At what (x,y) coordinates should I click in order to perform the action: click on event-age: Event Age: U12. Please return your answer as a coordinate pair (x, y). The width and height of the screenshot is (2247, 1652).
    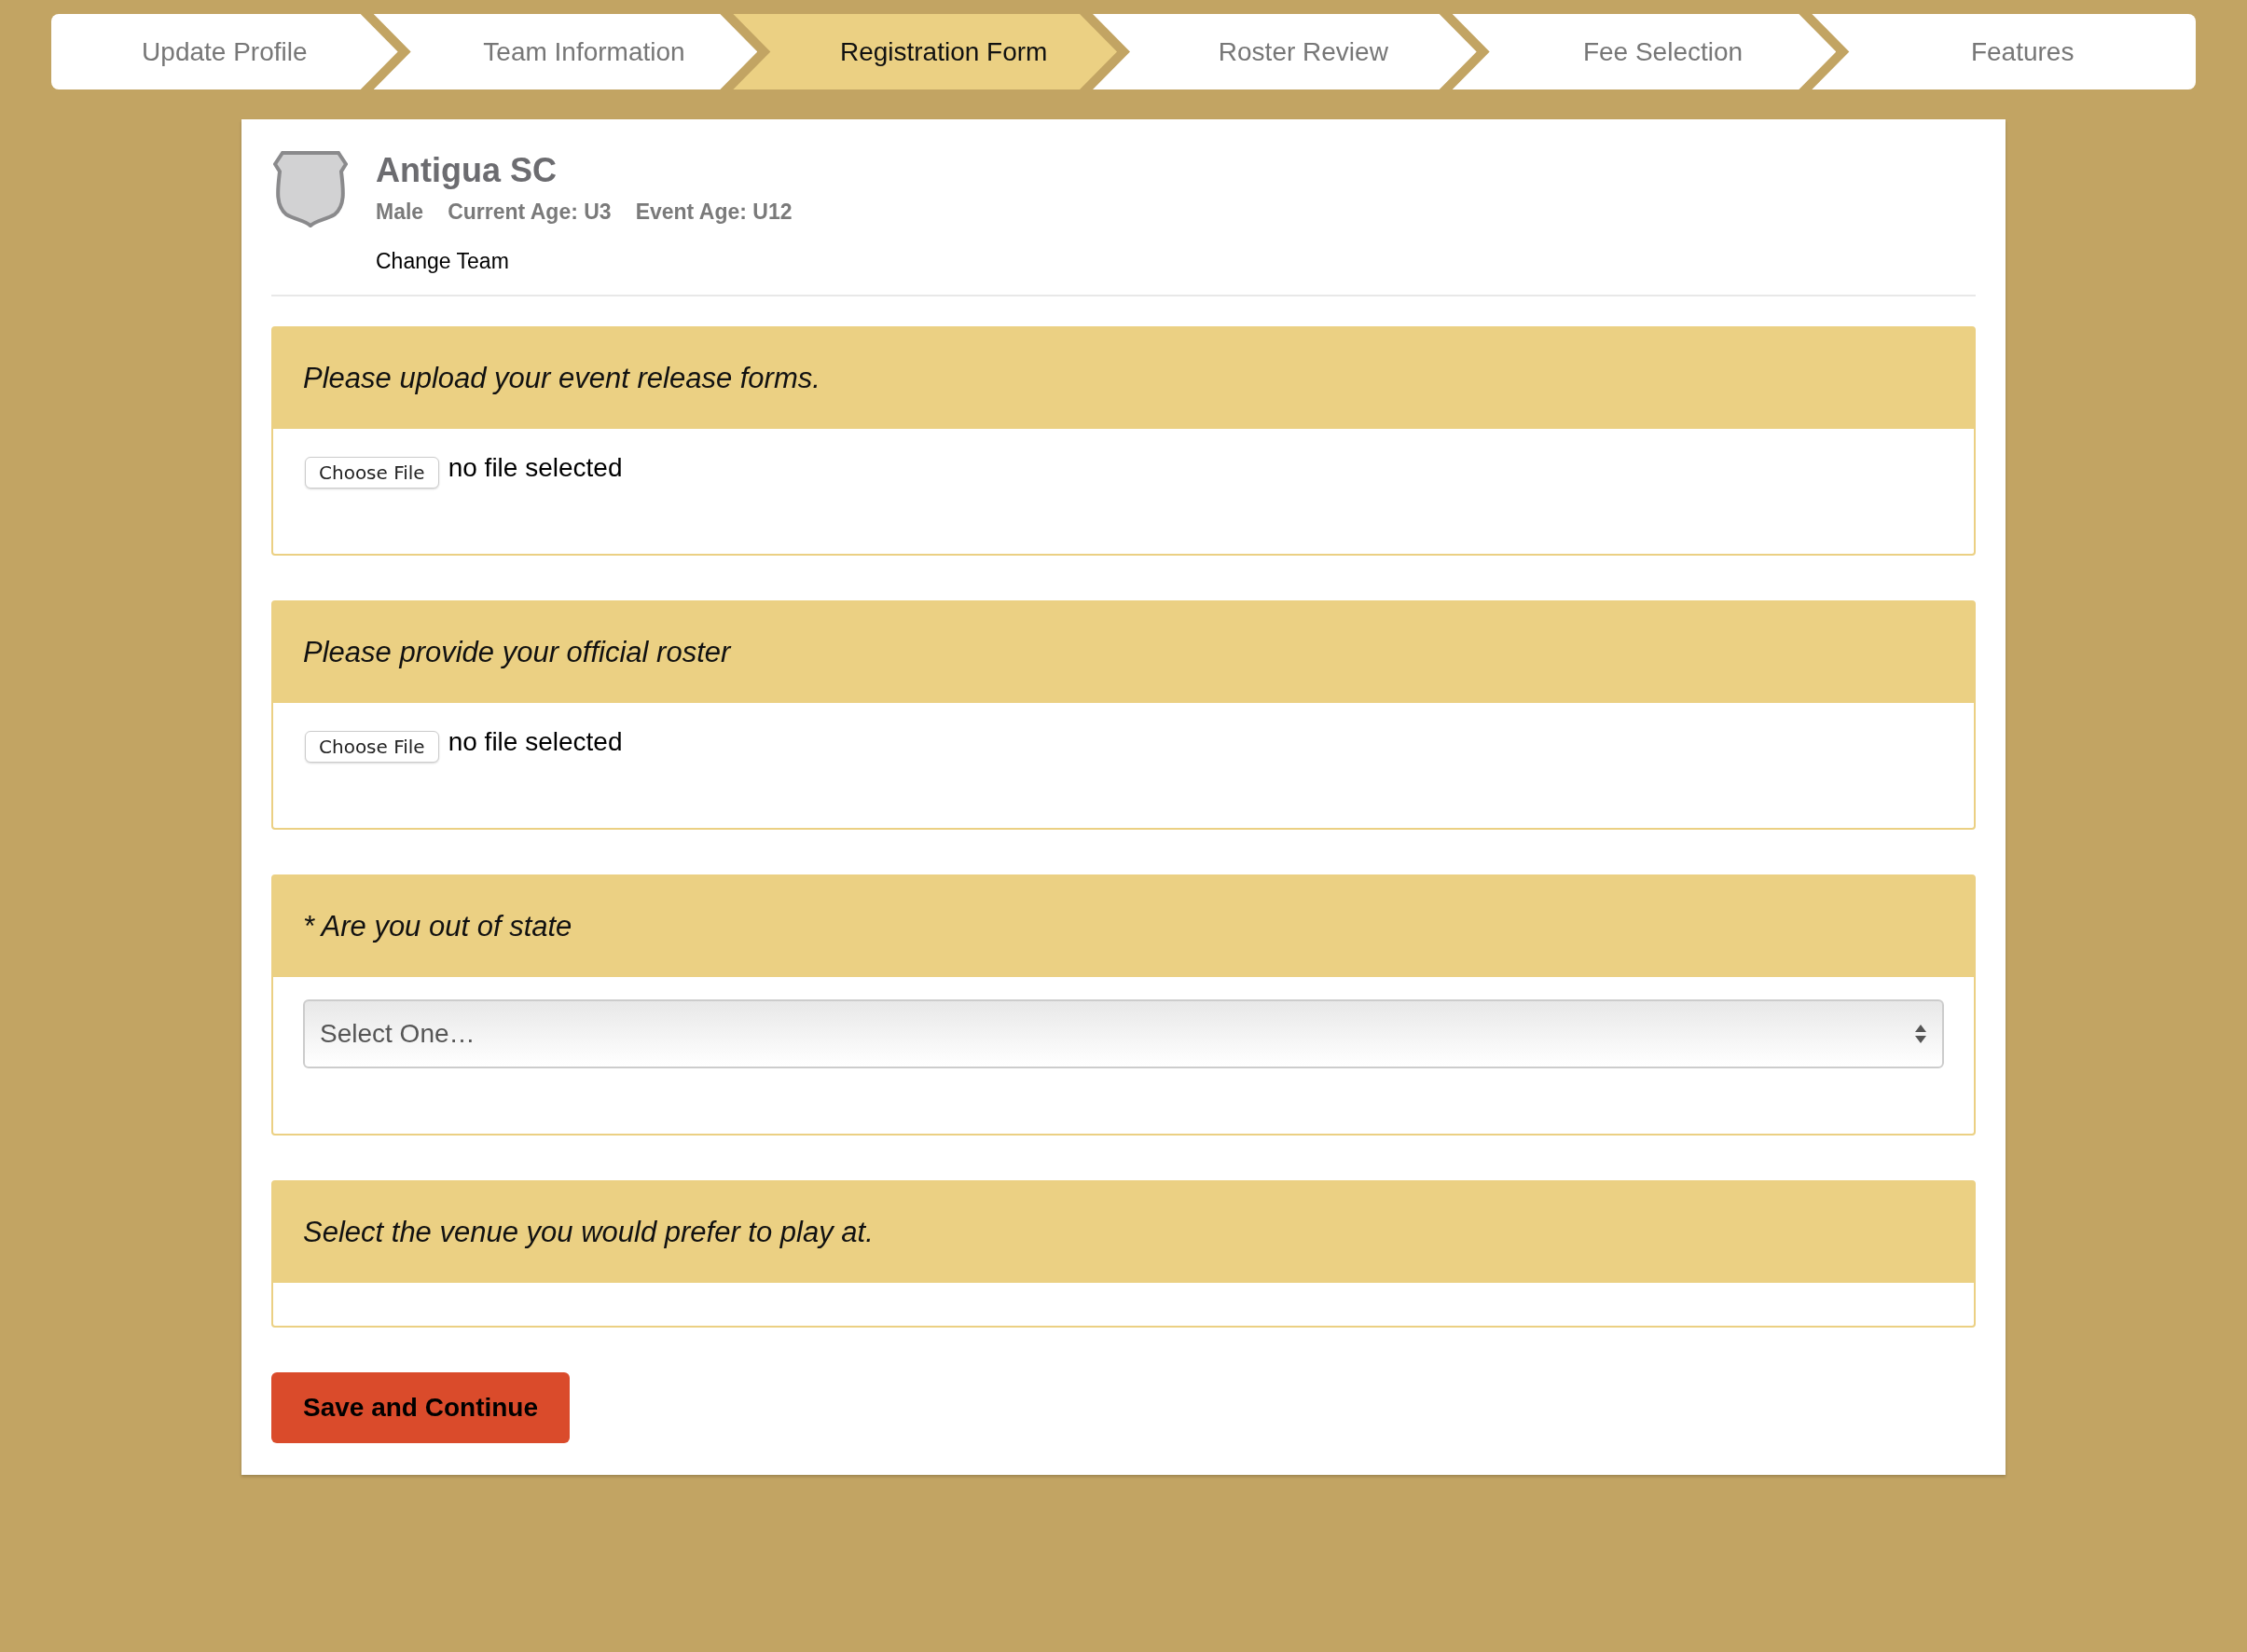
    Looking at the image, I should click on (714, 212).